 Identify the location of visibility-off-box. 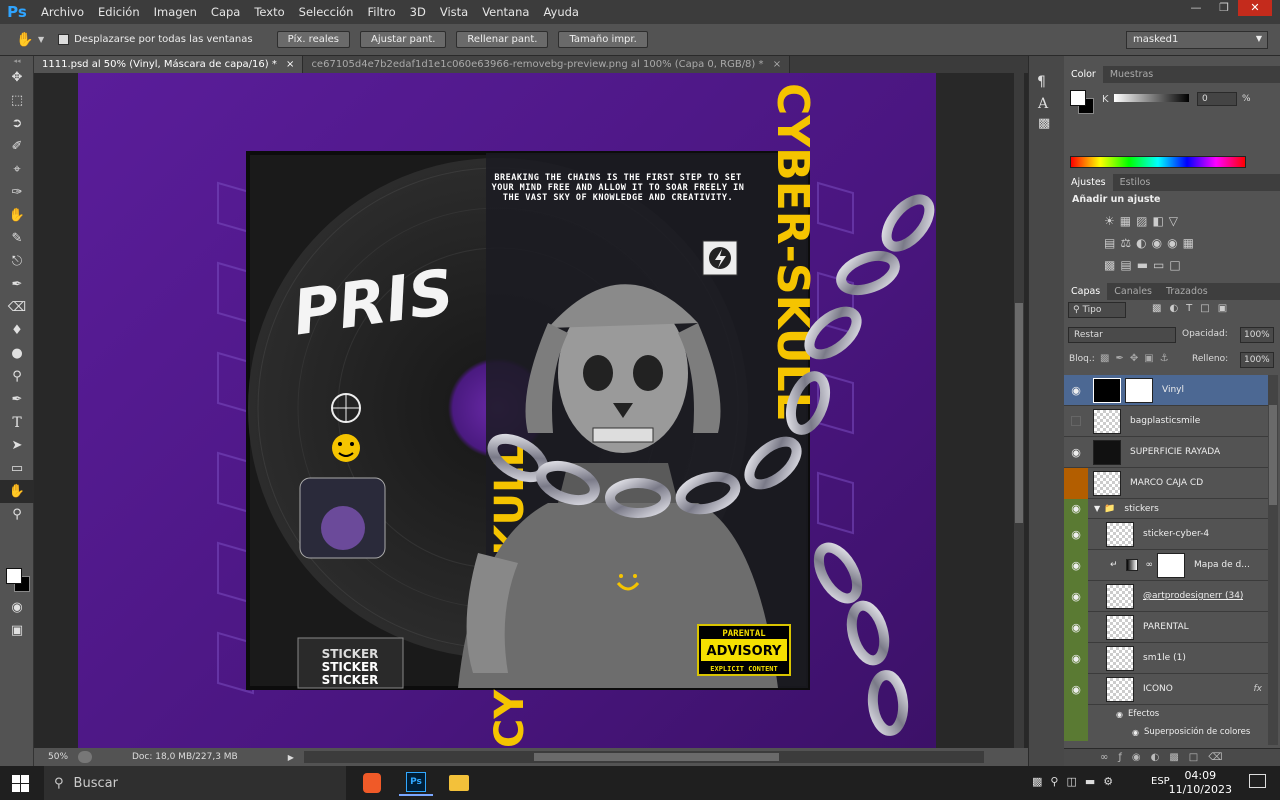
(1076, 421).